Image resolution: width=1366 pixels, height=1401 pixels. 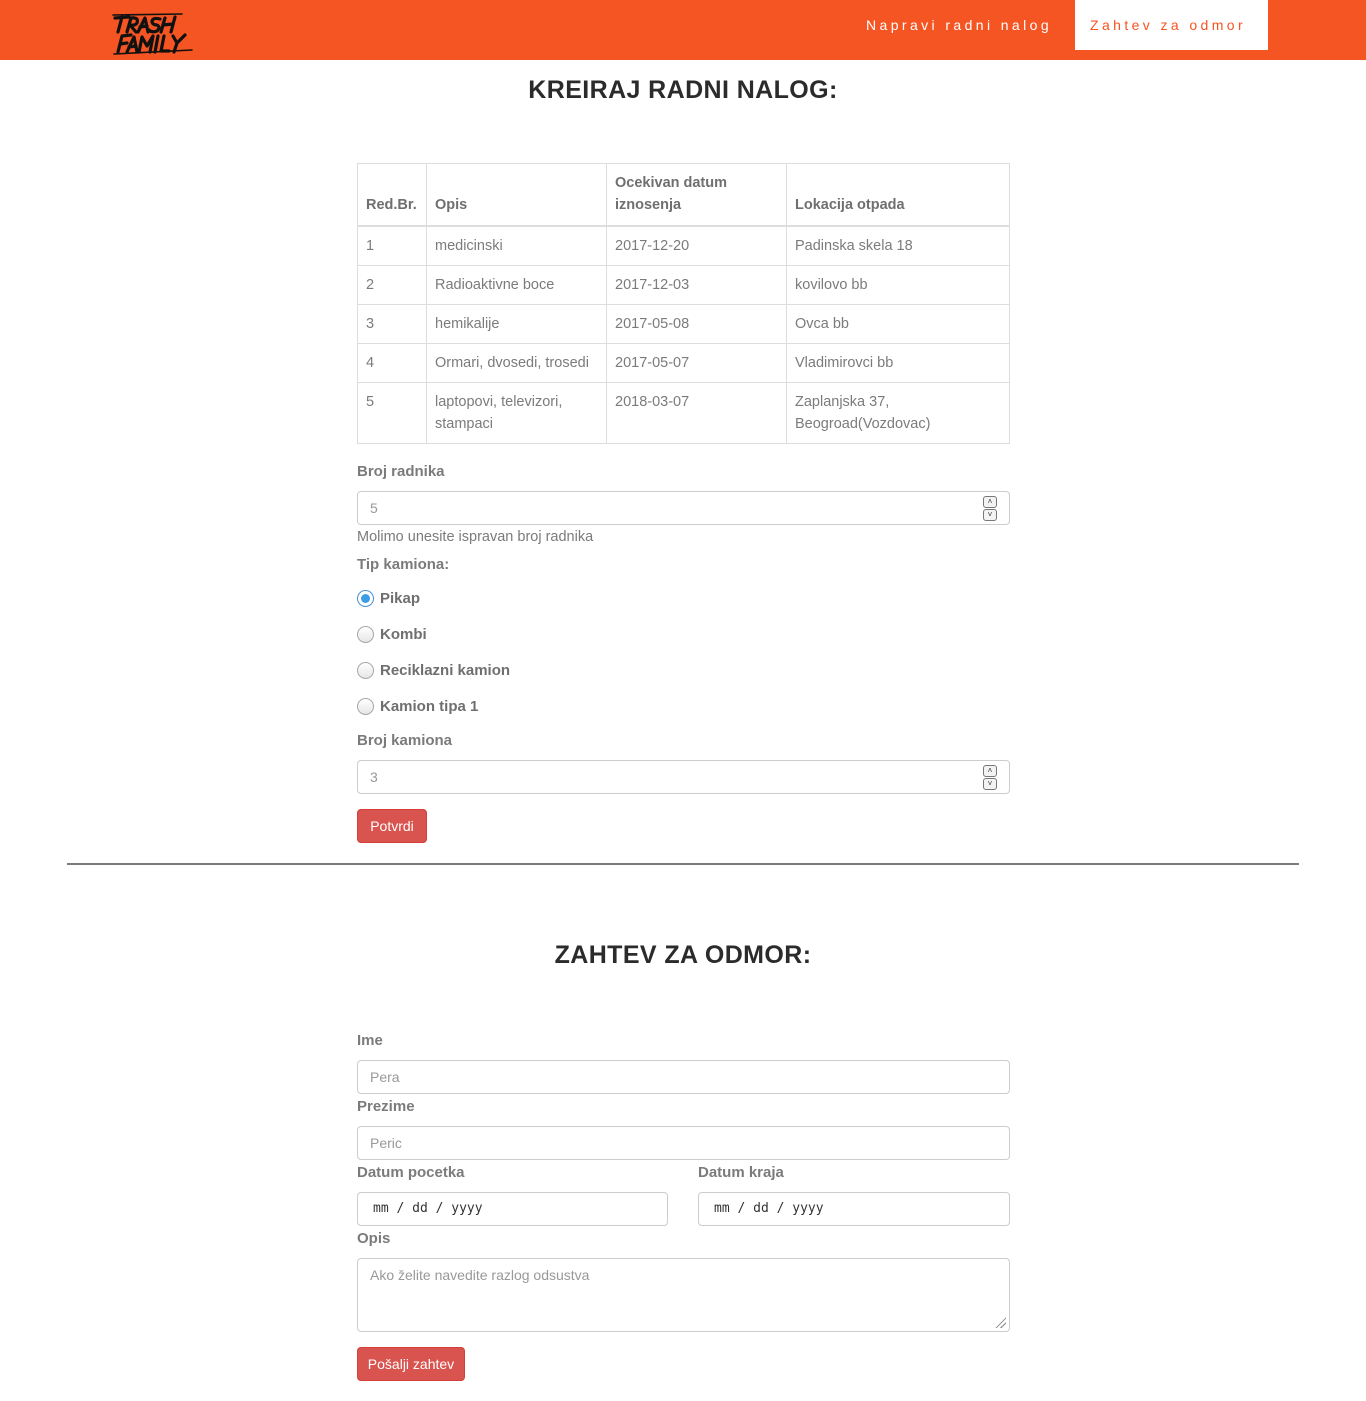 I want to click on vacation-title: ZAHTEV ZA ODMOR:, so click(x=683, y=955).